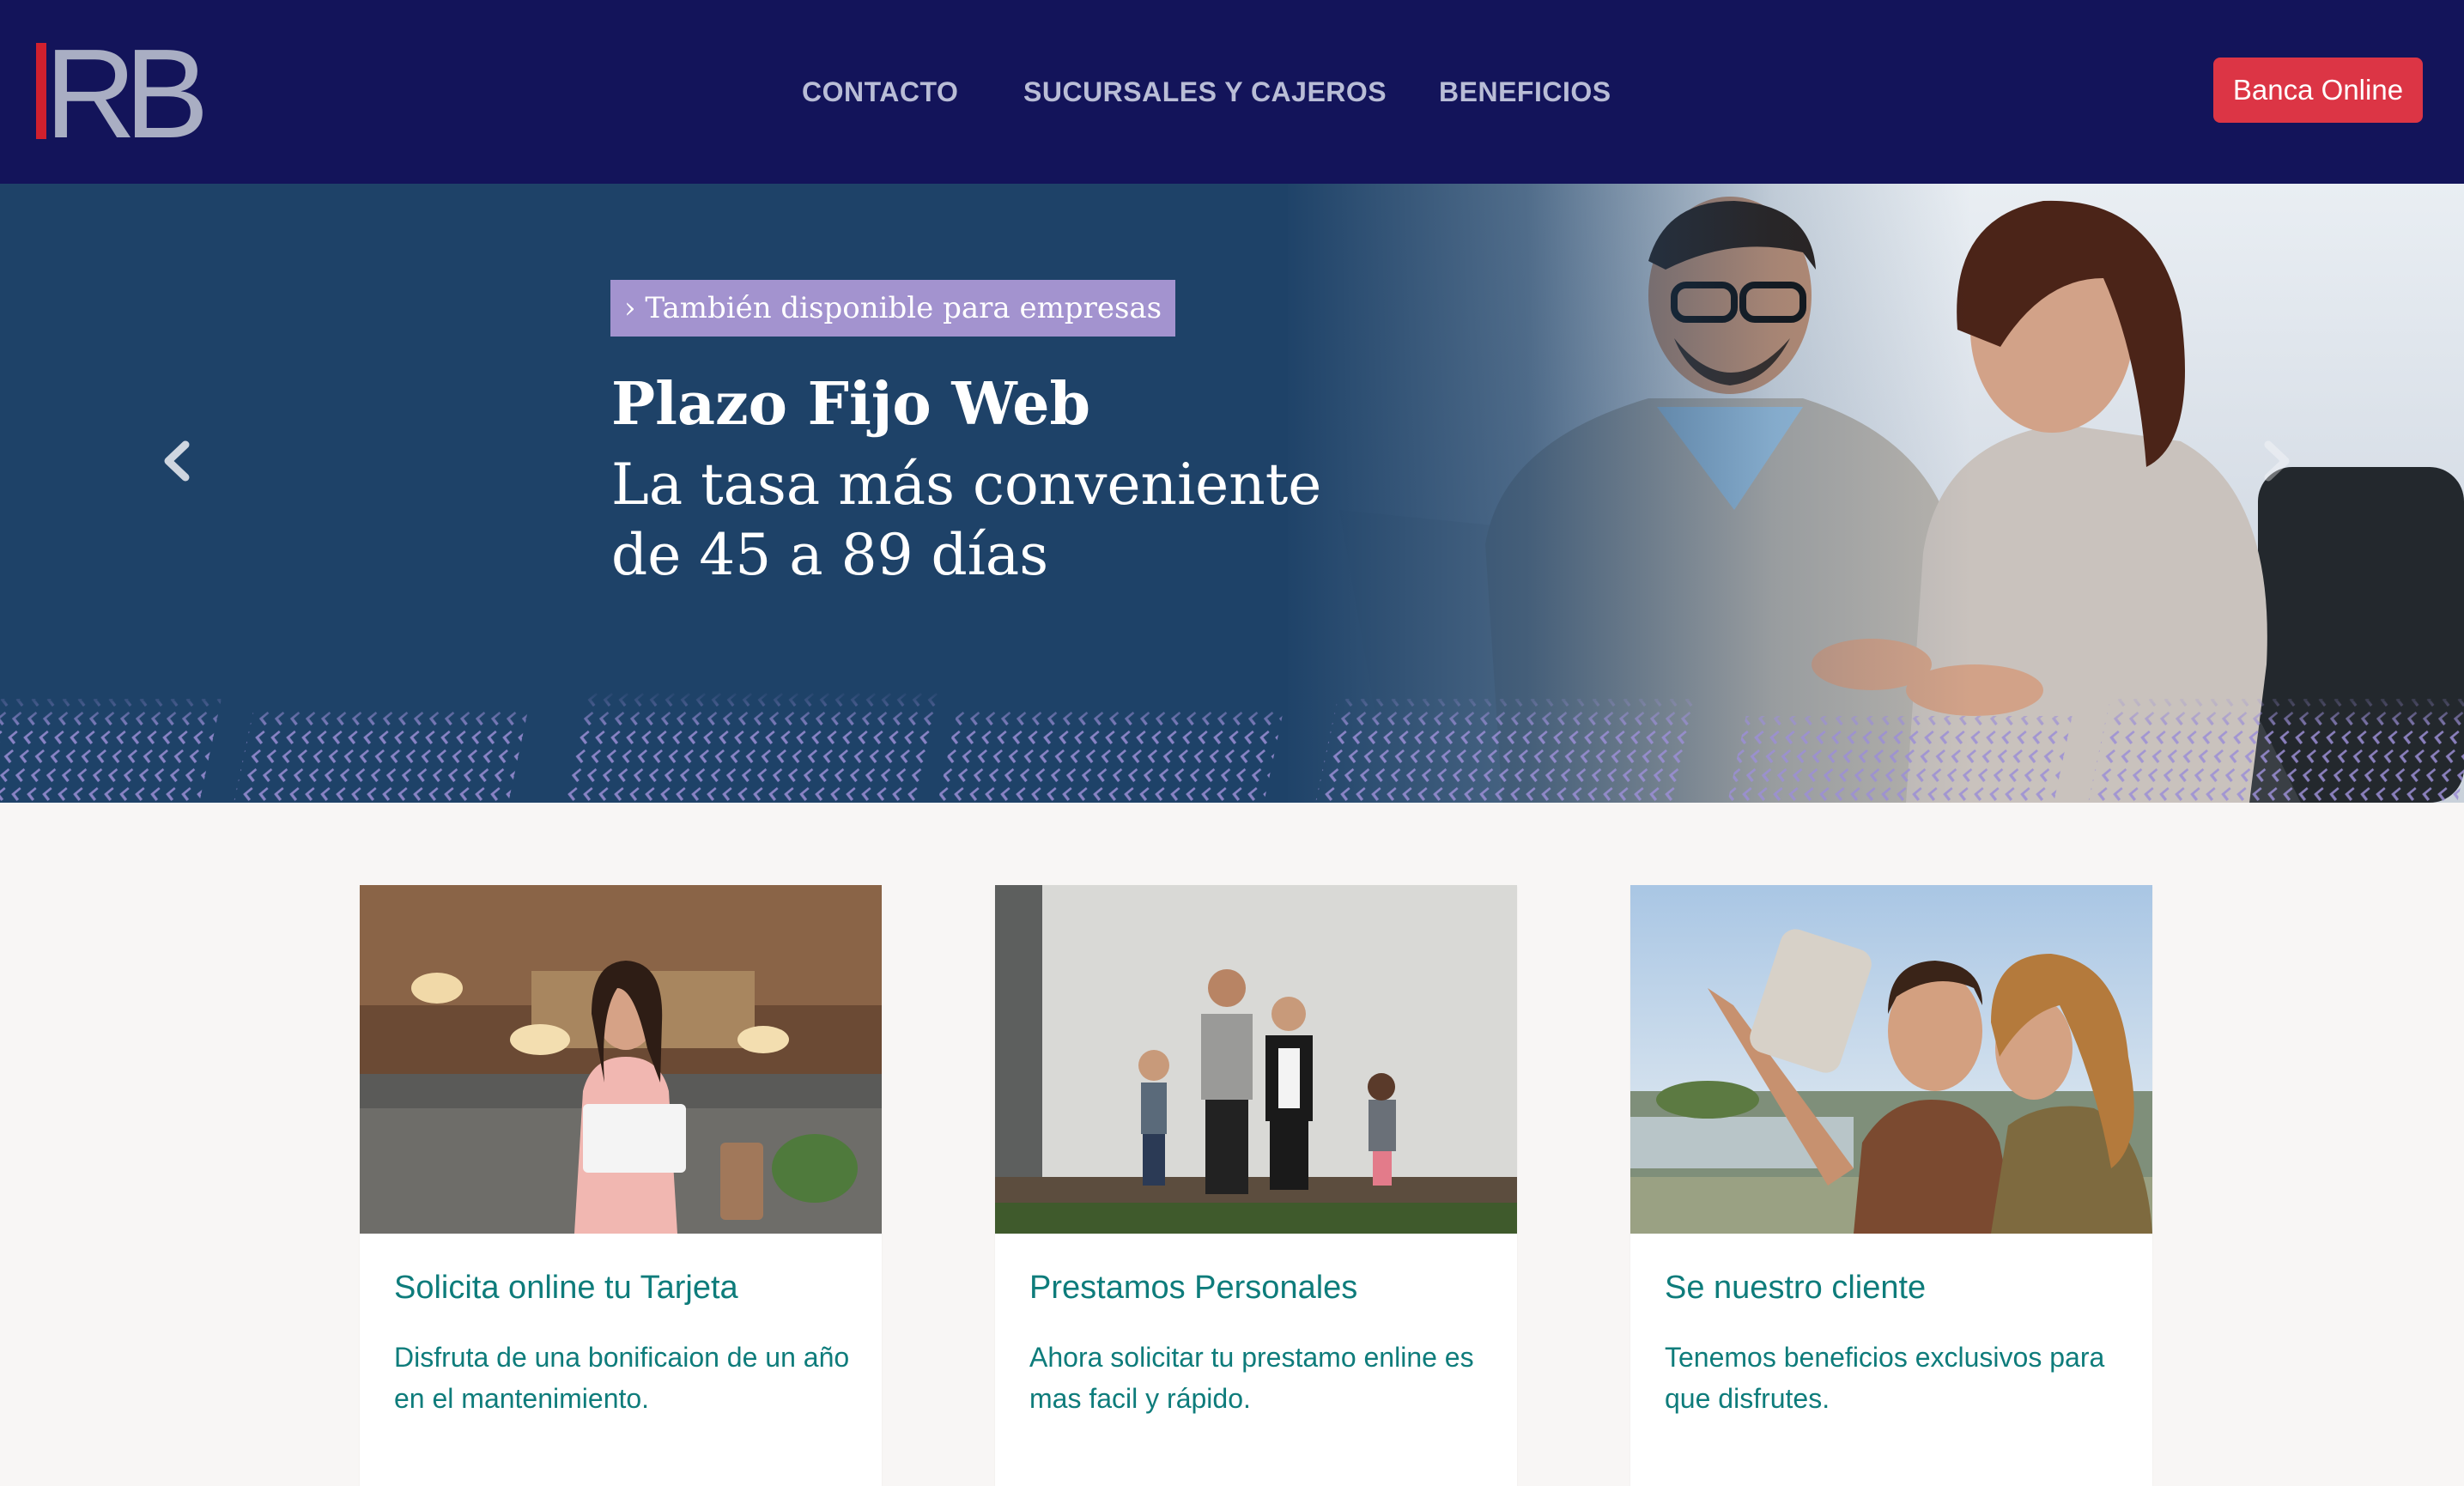  I want to click on hero-subtitle: La tasa más conveniente de 45 a 89 días, so click(966, 520).